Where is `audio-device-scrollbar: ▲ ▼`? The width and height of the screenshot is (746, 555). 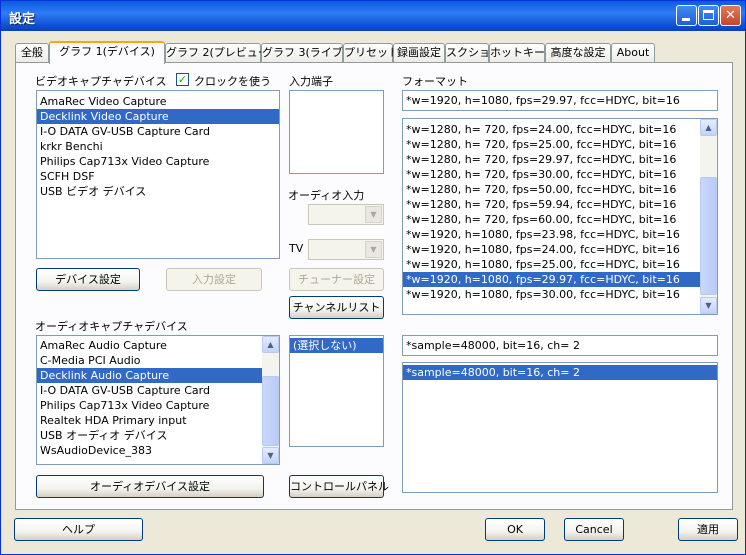 audio-device-scrollbar: ▲ ▼ is located at coordinates (270, 400).